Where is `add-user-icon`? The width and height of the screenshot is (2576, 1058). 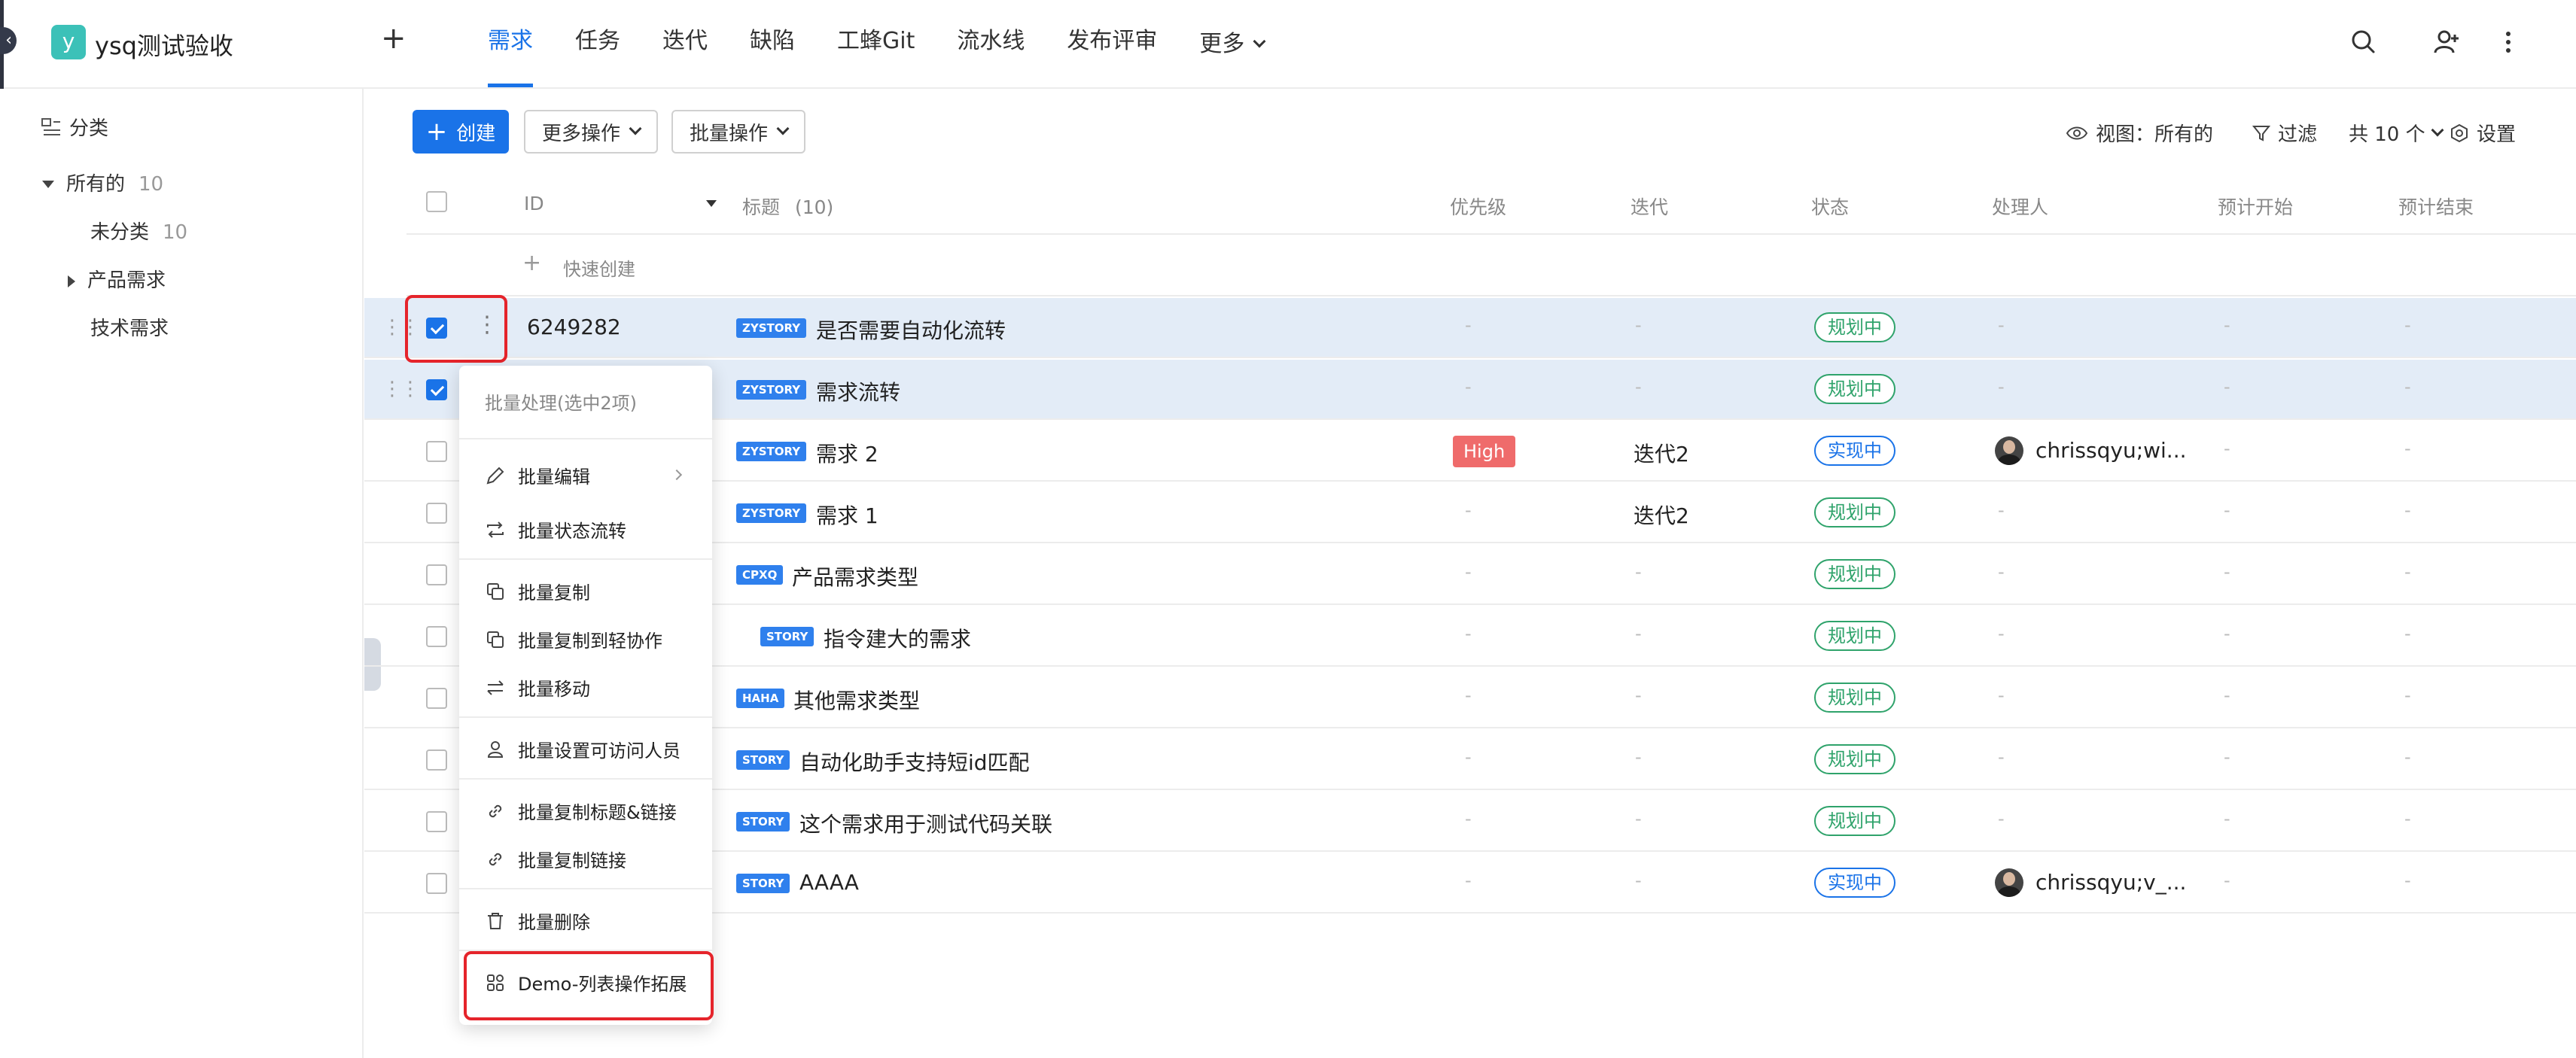
add-user-icon is located at coordinates (2447, 42).